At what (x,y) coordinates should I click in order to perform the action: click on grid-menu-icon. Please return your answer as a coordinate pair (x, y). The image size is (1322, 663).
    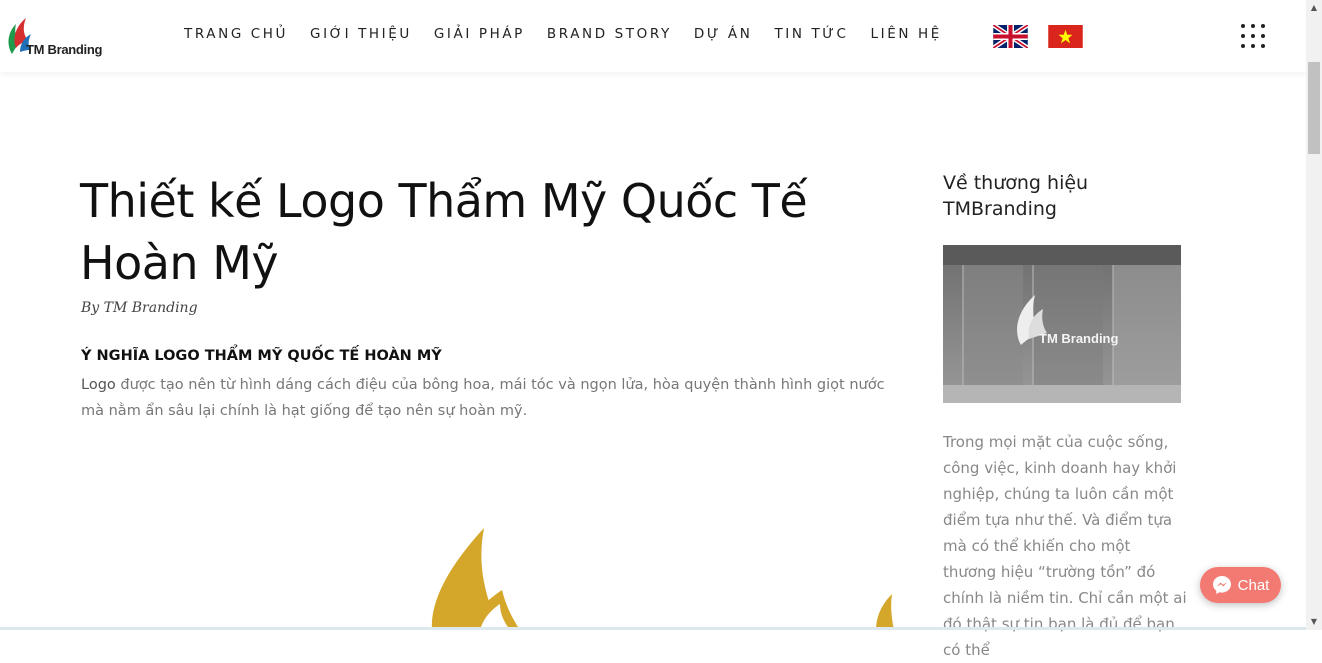
    Looking at the image, I should click on (1253, 36).